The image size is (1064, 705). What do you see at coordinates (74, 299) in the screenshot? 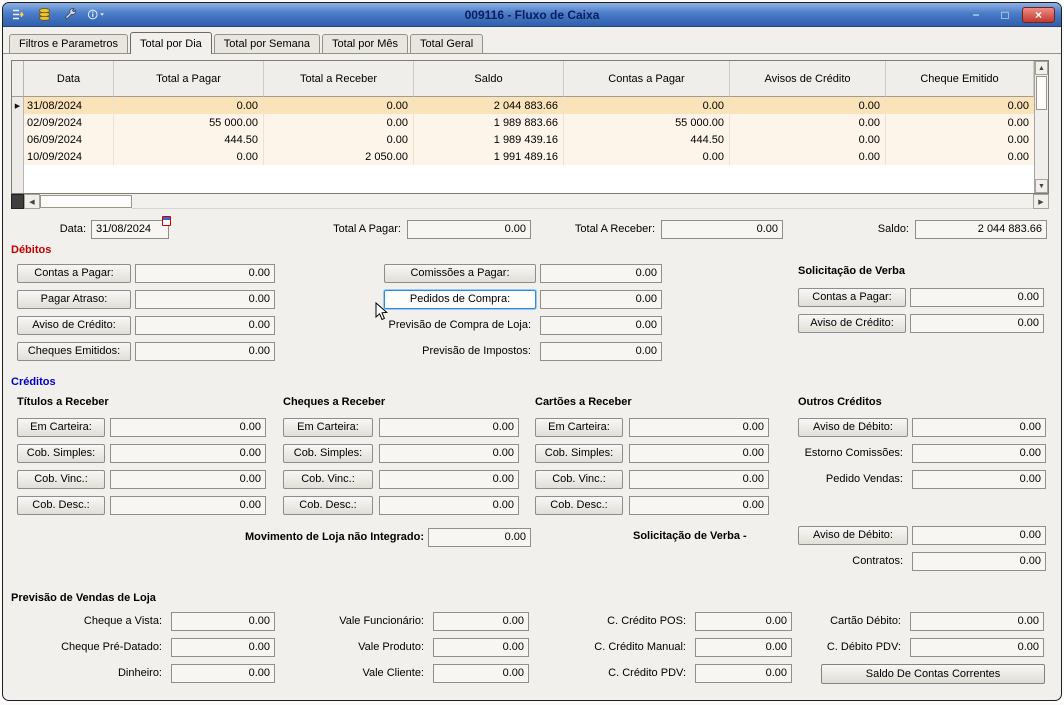
I see `pagar-atraso-button: Pagar Atraso:` at bounding box center [74, 299].